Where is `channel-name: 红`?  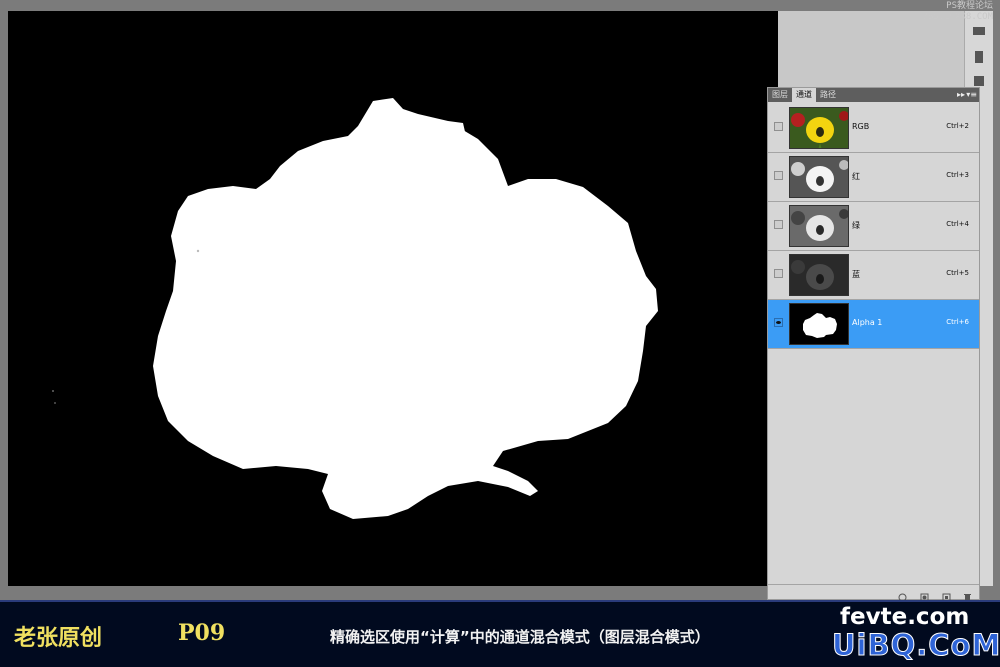
channel-name: 红 is located at coordinates (856, 176).